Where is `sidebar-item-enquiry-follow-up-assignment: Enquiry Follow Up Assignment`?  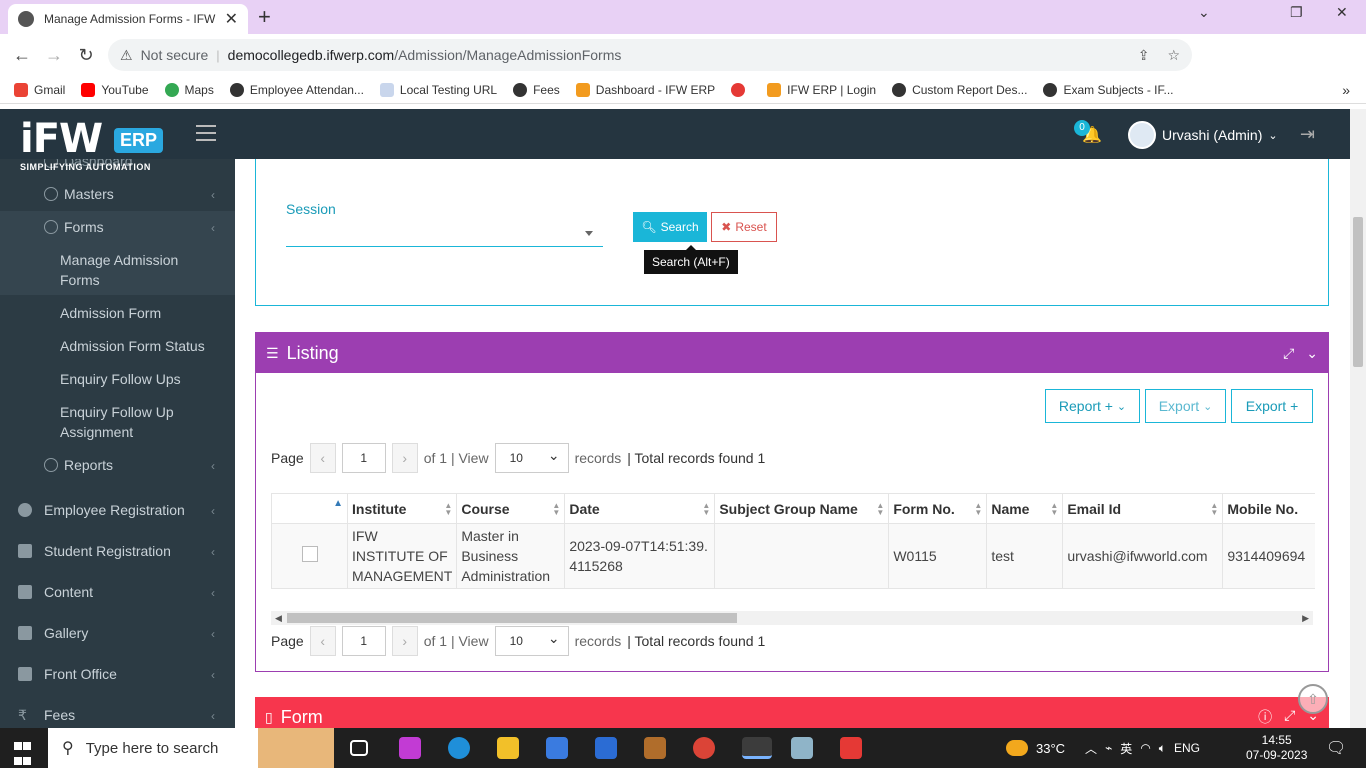
sidebar-item-enquiry-follow-up-assignment: Enquiry Follow Up Assignment is located at coordinates (140, 422).